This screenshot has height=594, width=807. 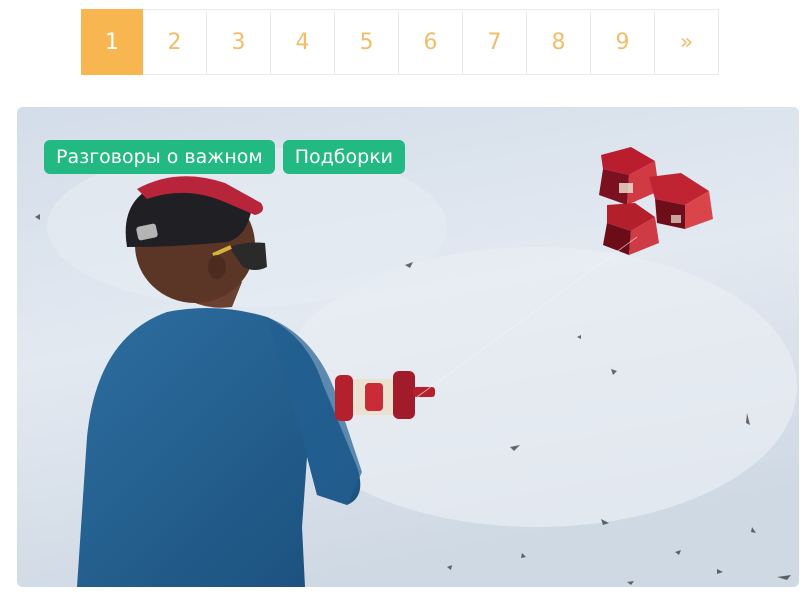 I want to click on page-5-button: 5, so click(x=367, y=42).